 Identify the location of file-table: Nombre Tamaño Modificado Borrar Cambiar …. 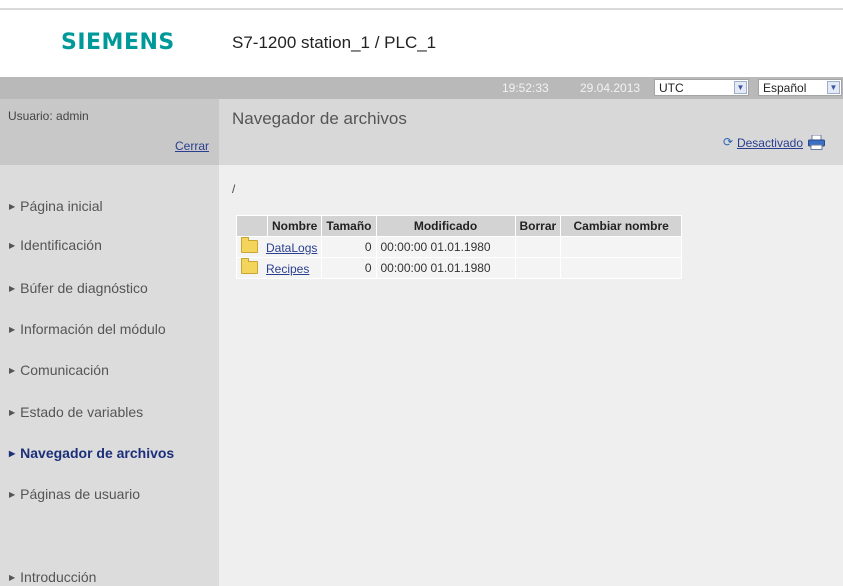
(459, 247).